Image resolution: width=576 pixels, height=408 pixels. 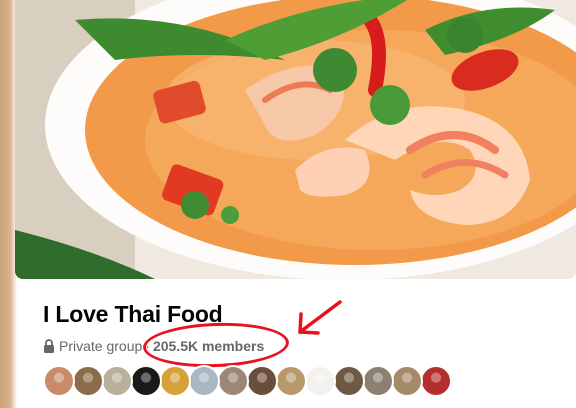 What do you see at coordinates (49, 346) in the screenshot?
I see `lock-icon` at bounding box center [49, 346].